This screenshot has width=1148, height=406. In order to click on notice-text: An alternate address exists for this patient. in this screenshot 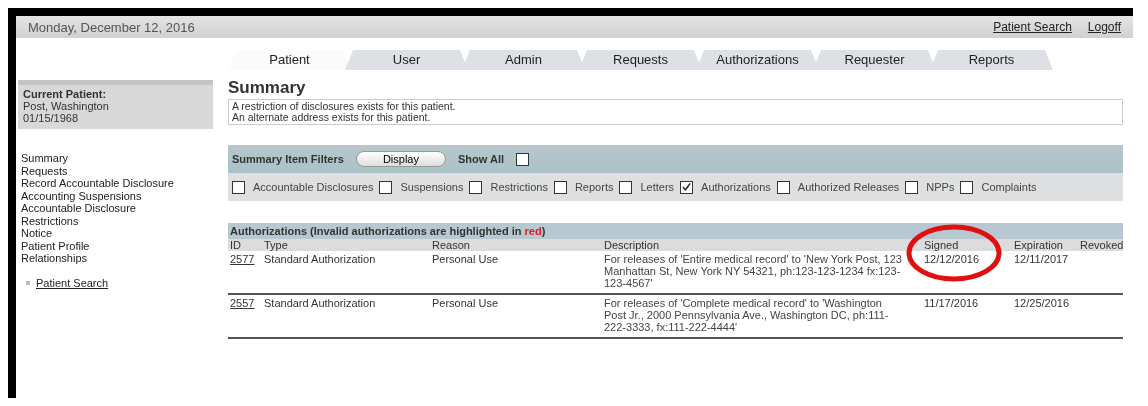, I will do `click(331, 117)`.